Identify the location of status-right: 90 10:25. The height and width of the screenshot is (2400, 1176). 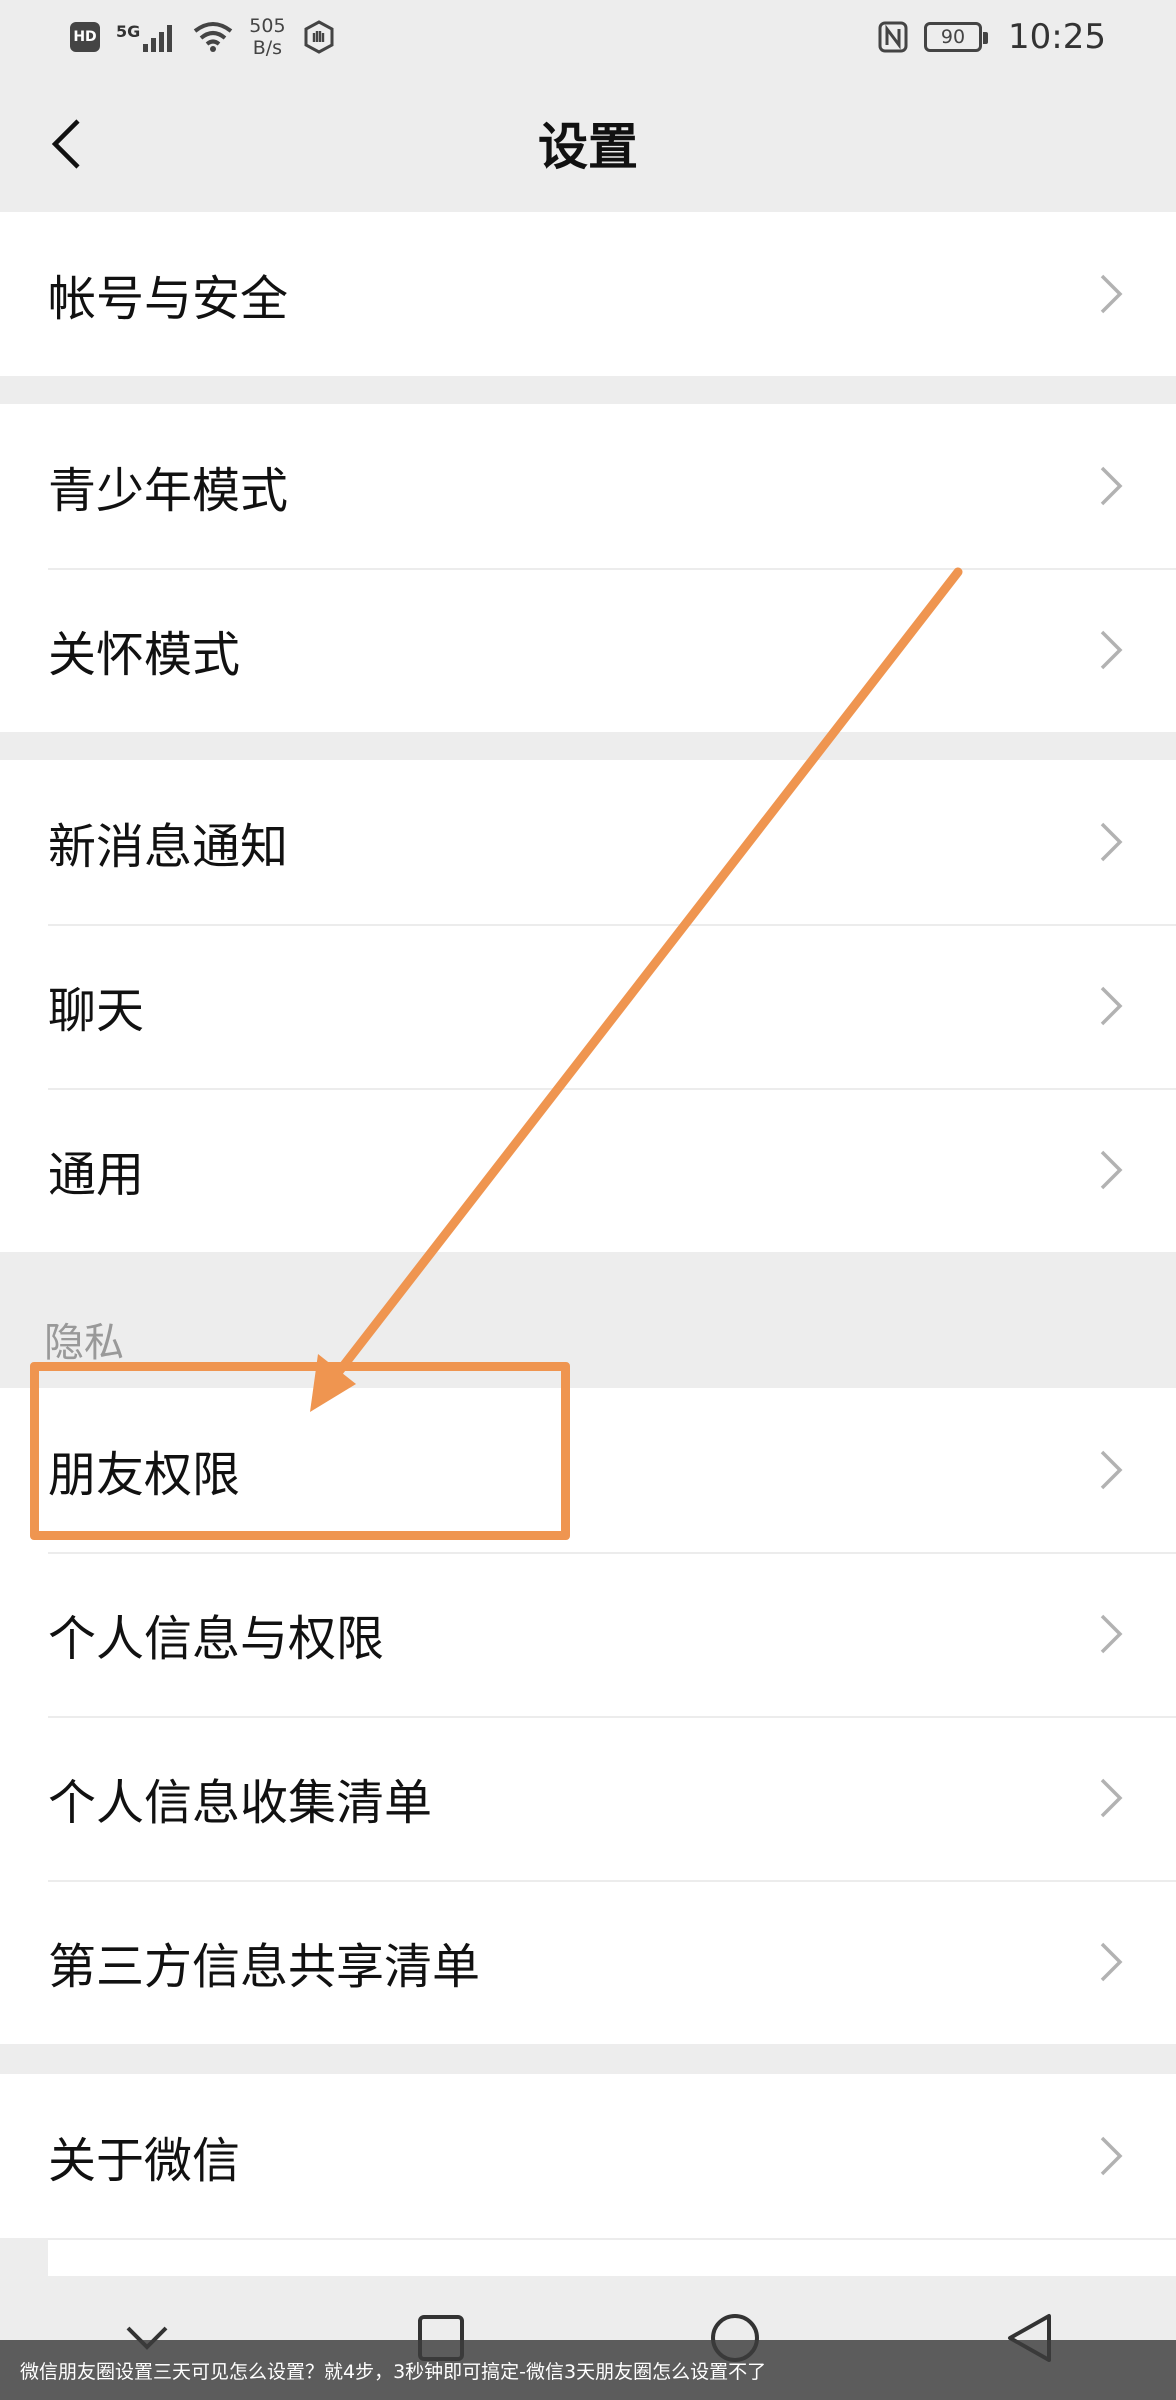
(992, 37).